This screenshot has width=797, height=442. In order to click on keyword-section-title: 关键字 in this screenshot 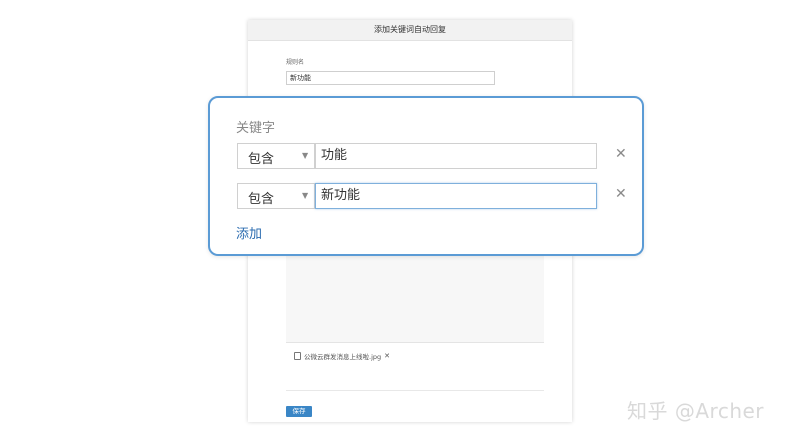, I will do `click(256, 128)`.